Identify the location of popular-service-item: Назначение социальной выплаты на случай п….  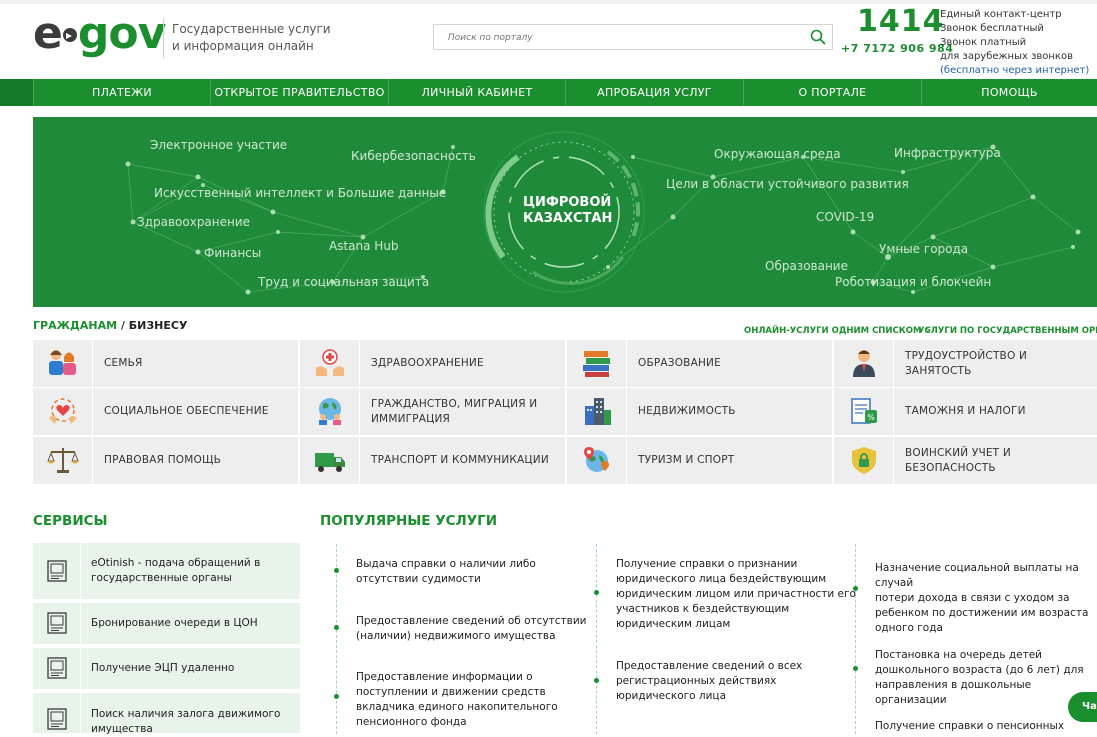
(986, 598).